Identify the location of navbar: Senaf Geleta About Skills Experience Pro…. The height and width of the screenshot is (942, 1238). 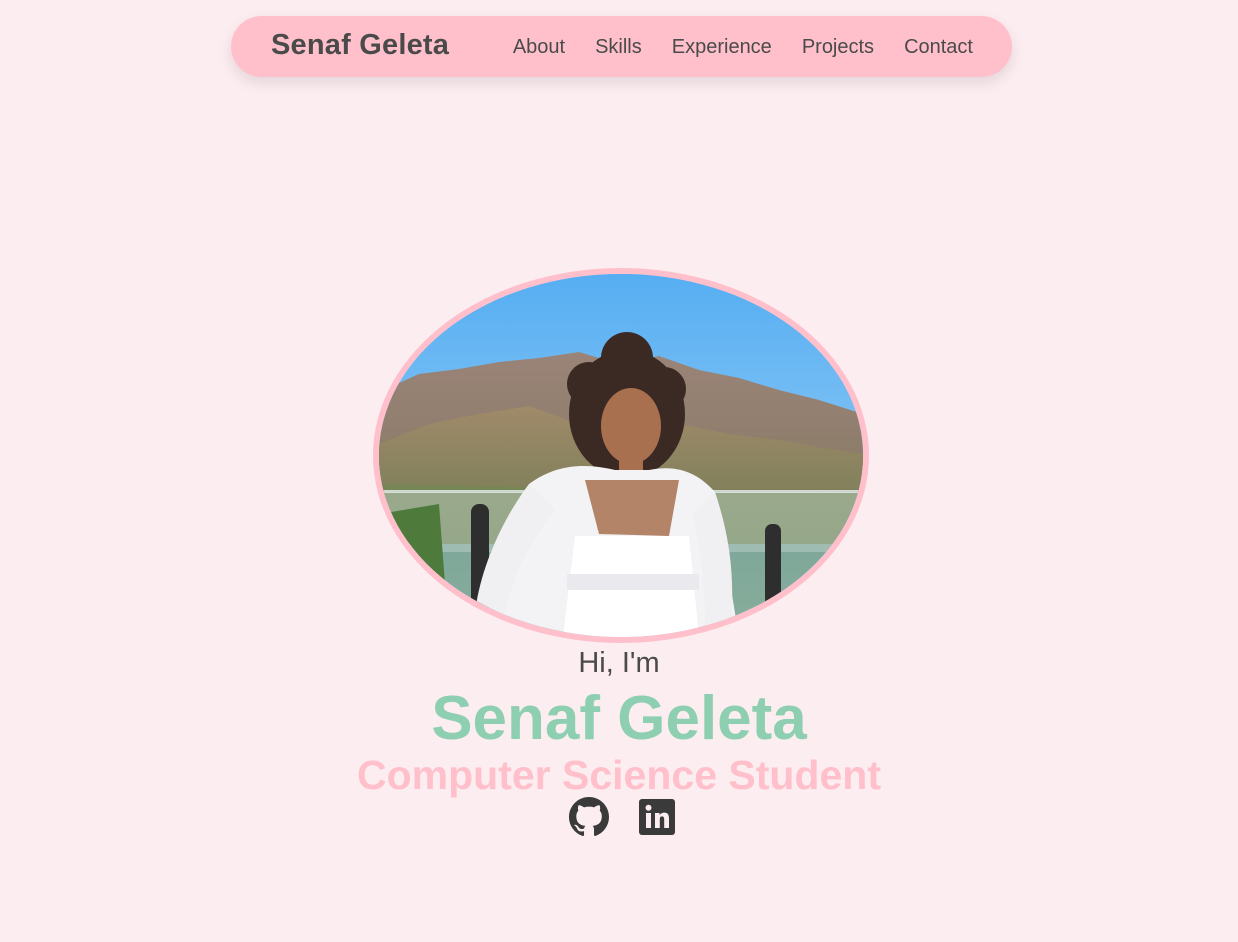
(621, 46).